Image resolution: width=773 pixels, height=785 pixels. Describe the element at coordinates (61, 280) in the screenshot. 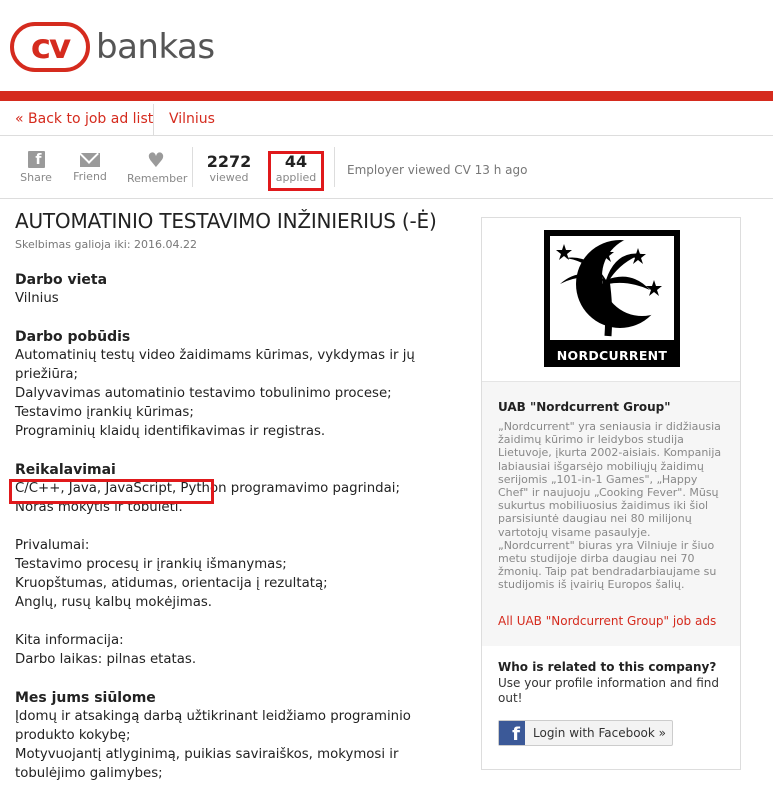

I see `location-heading: Darbo vieta` at that location.